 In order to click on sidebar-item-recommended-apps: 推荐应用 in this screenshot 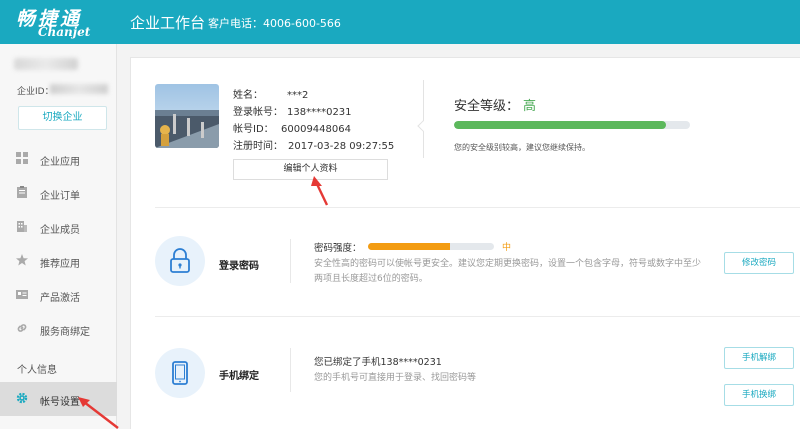, I will do `click(58, 261)`.